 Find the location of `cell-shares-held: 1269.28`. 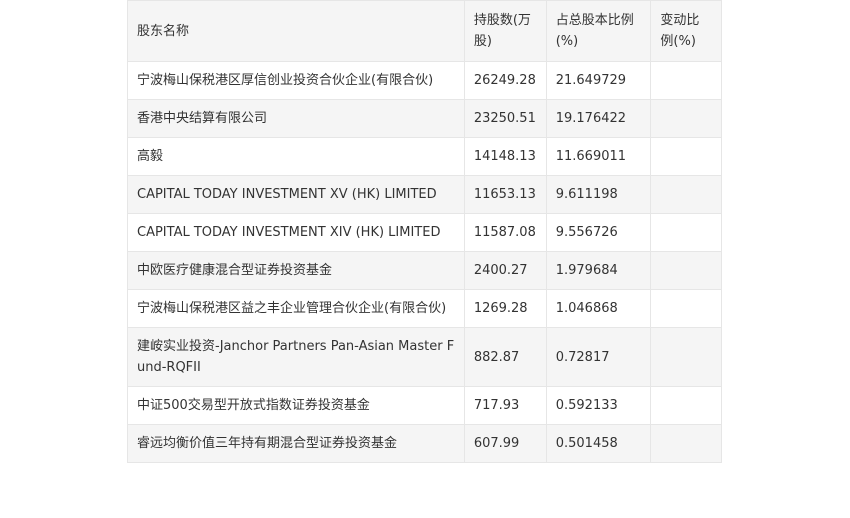

cell-shares-held: 1269.28 is located at coordinates (505, 308).